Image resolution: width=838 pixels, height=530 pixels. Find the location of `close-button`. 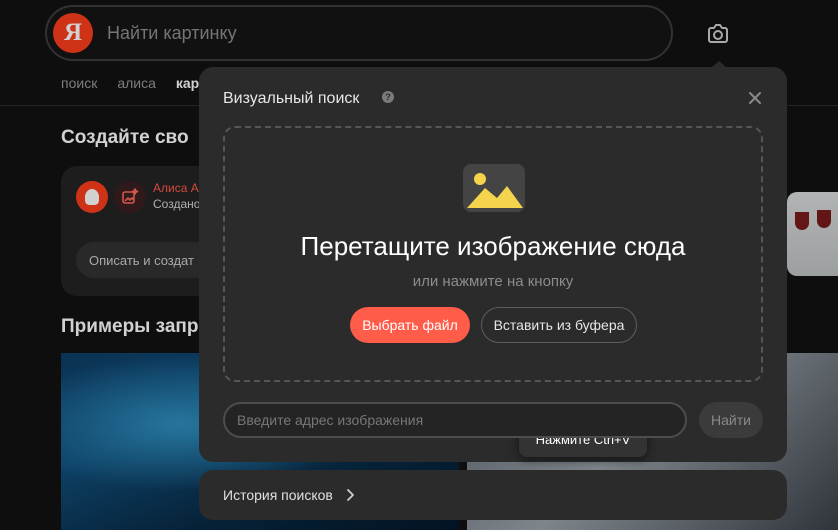

close-button is located at coordinates (755, 98).